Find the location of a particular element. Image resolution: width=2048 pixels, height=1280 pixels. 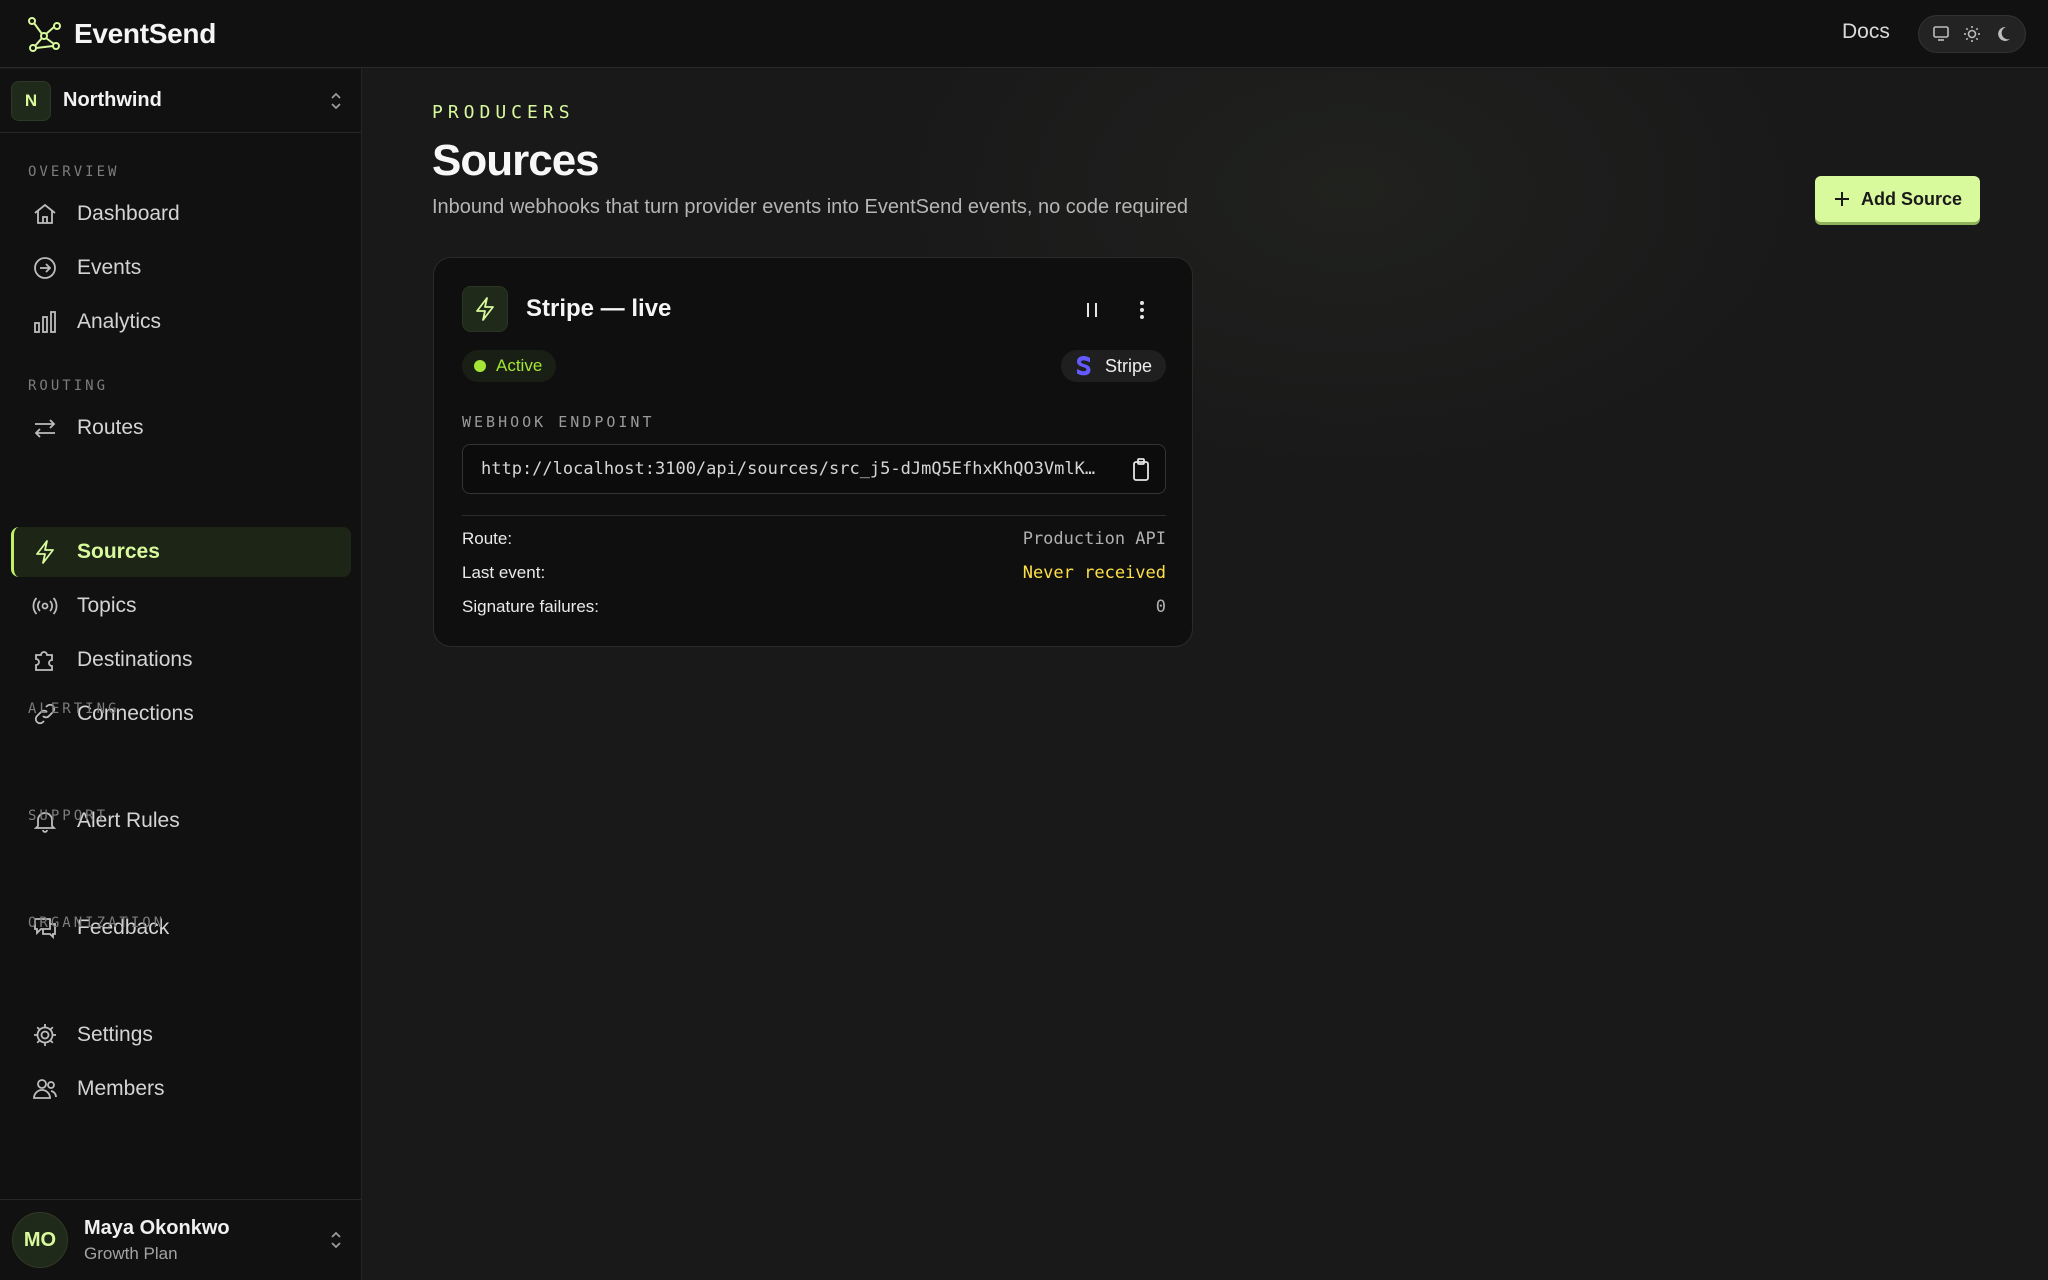

docs-link: Docs is located at coordinates (1866, 32).